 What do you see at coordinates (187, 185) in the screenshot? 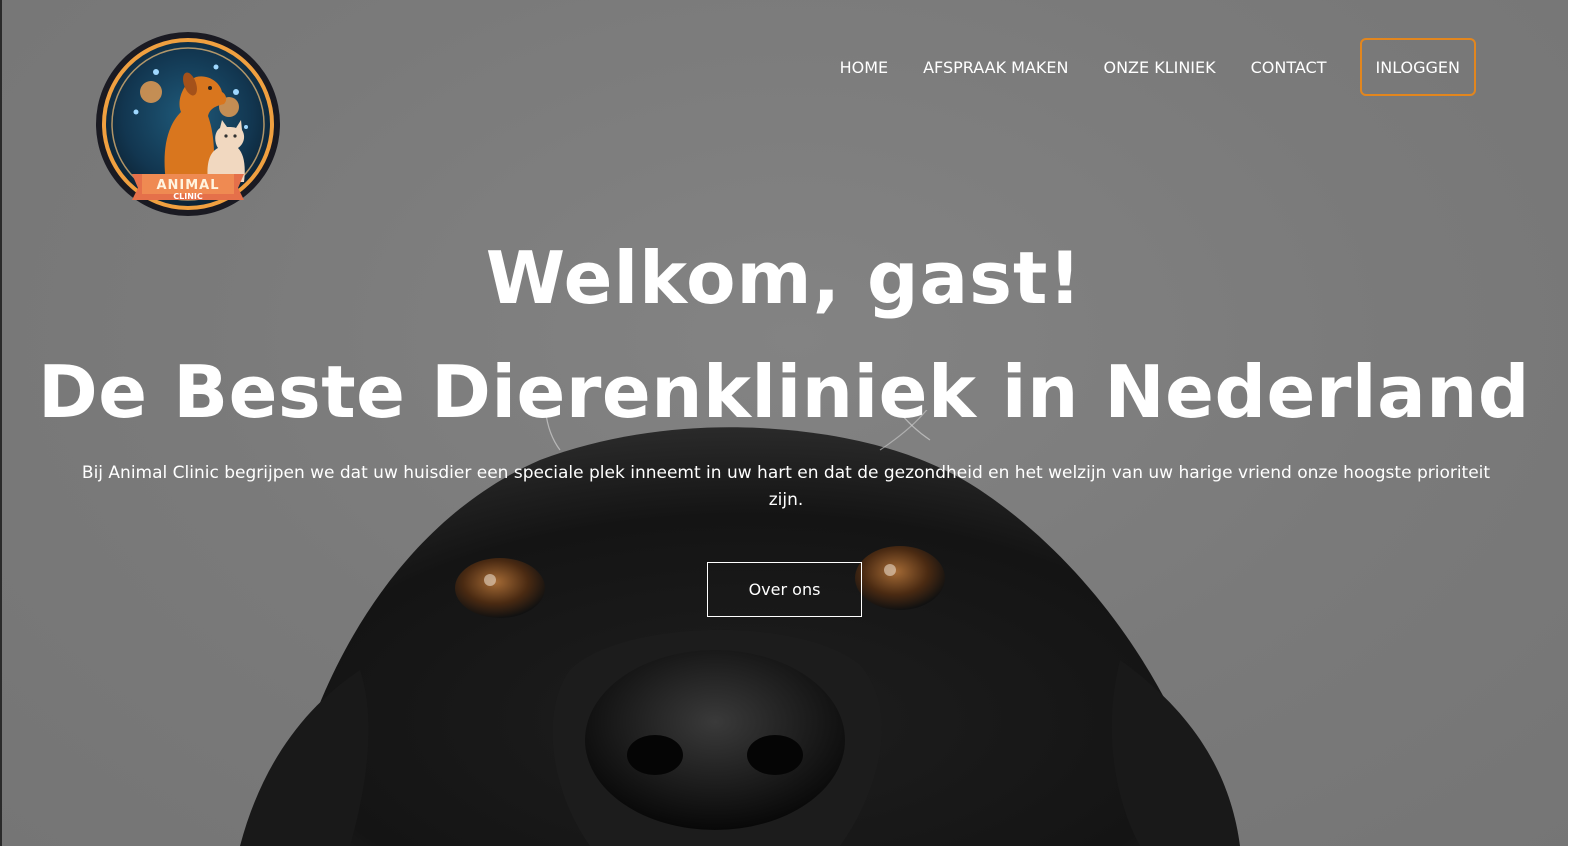
I see `logo-text-main: ANIMAL` at bounding box center [187, 185].